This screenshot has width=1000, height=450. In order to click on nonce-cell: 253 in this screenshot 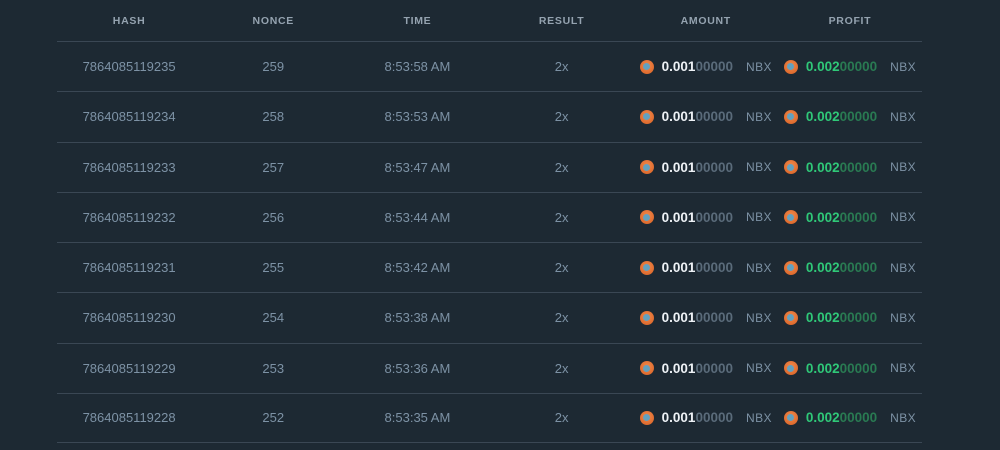, I will do `click(273, 368)`.